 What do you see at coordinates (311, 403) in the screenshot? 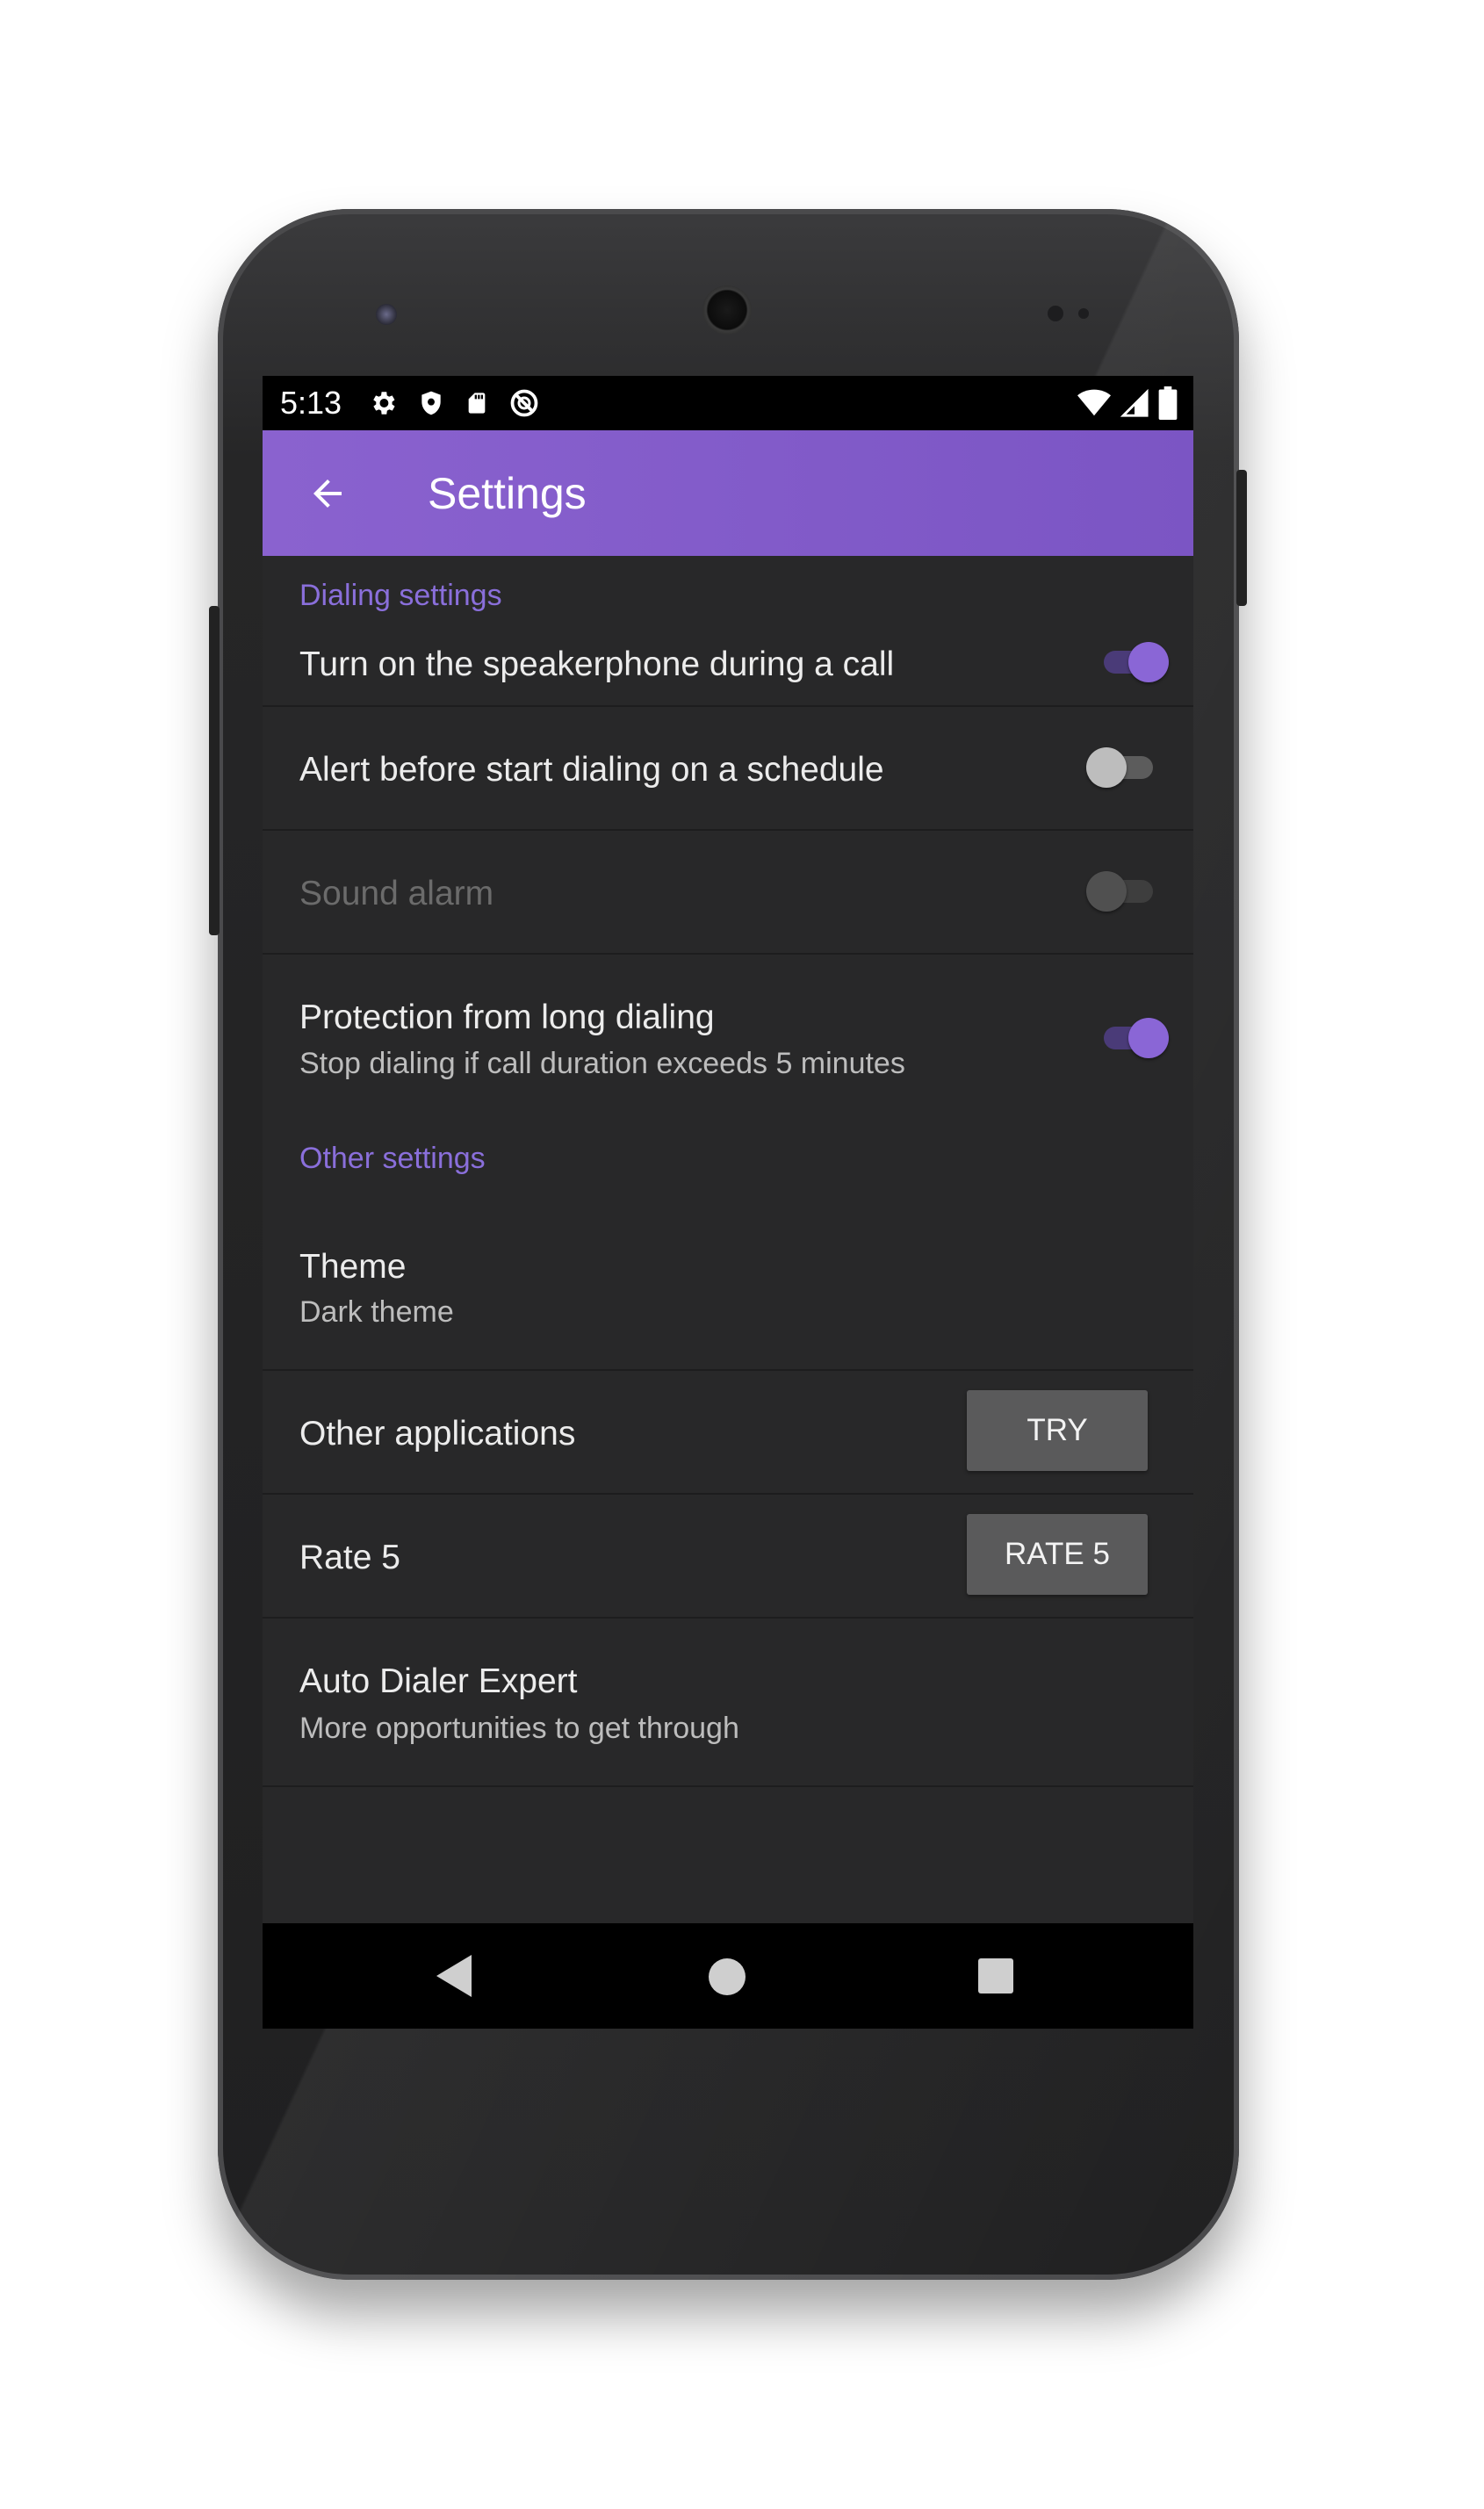
I see `status-time: 5:13` at bounding box center [311, 403].